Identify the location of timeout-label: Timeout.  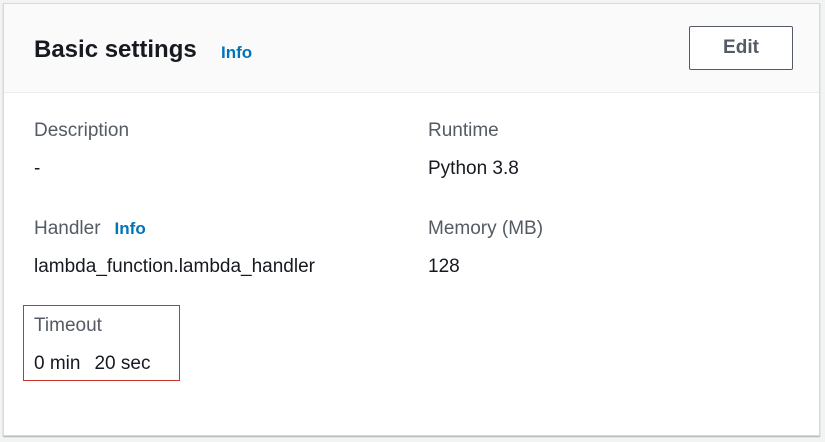
(68, 325).